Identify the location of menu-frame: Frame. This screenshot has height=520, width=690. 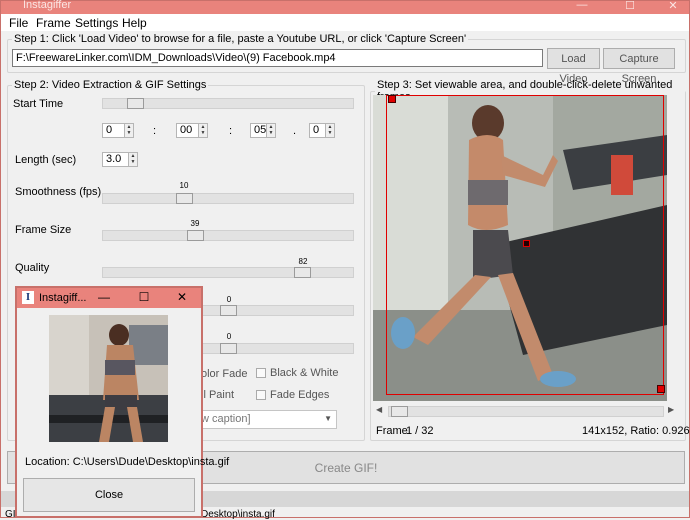
(53, 23).